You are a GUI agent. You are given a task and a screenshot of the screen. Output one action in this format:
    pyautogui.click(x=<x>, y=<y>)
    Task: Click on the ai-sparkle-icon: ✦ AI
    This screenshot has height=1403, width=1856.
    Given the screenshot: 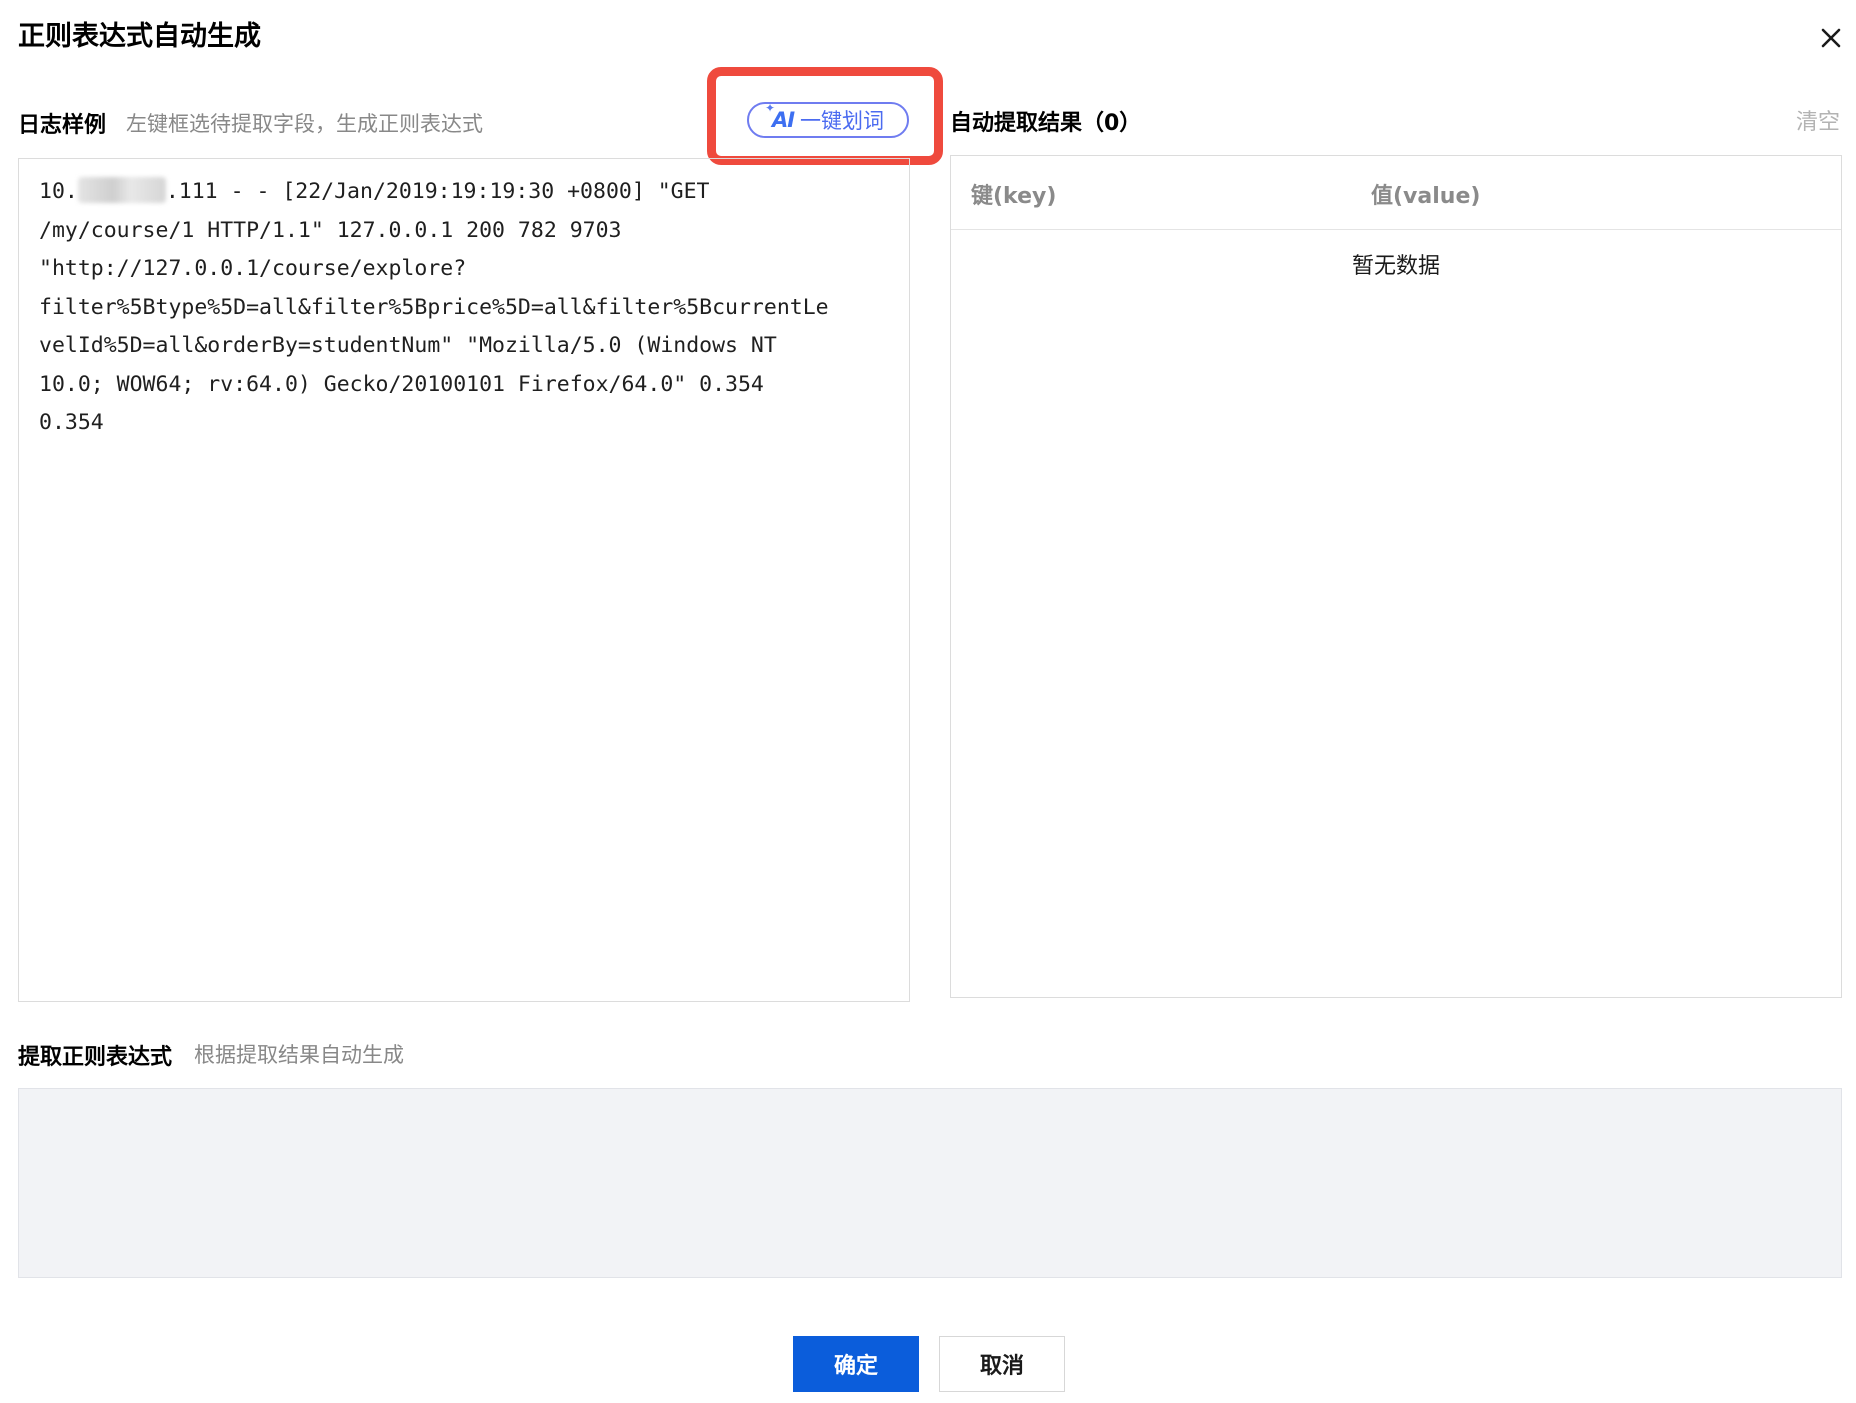 What is the action you would take?
    pyautogui.click(x=779, y=116)
    